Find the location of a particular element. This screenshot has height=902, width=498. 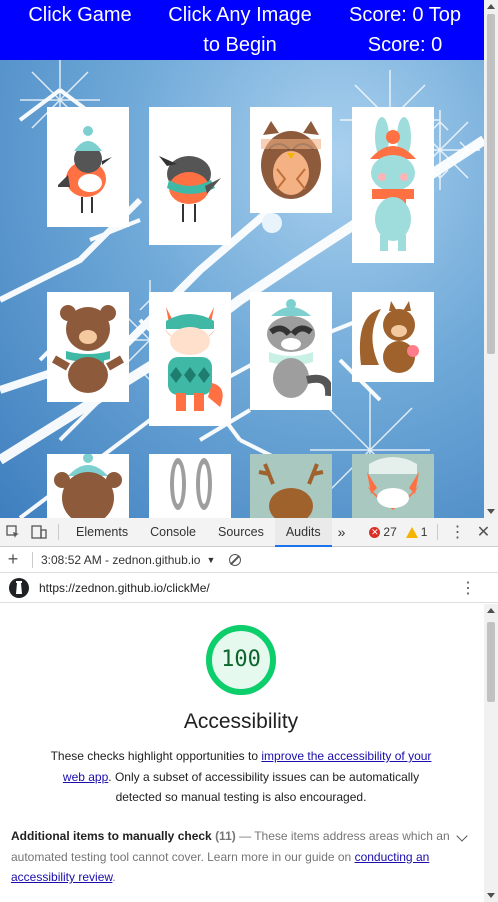

raccoon-card is located at coordinates (291, 351).